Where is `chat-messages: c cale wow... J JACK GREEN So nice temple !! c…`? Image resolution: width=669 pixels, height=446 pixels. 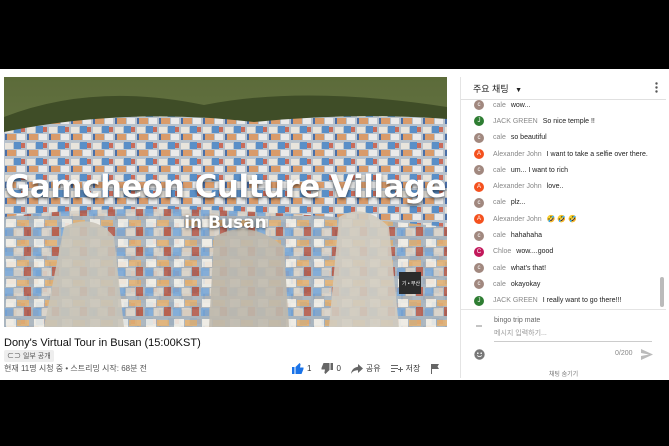
chat-messages: c cale wow... J JACK GREEN So nice temple !! c… is located at coordinates (559, 203).